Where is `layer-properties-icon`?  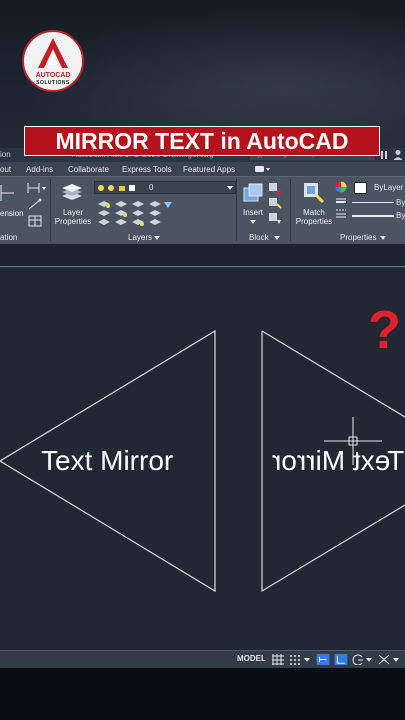 layer-properties-icon is located at coordinates (72, 193).